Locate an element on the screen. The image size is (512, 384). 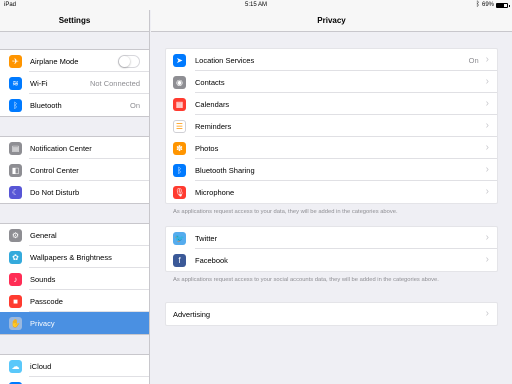
advertising-group: Advertising › is located at coordinates (331, 314).